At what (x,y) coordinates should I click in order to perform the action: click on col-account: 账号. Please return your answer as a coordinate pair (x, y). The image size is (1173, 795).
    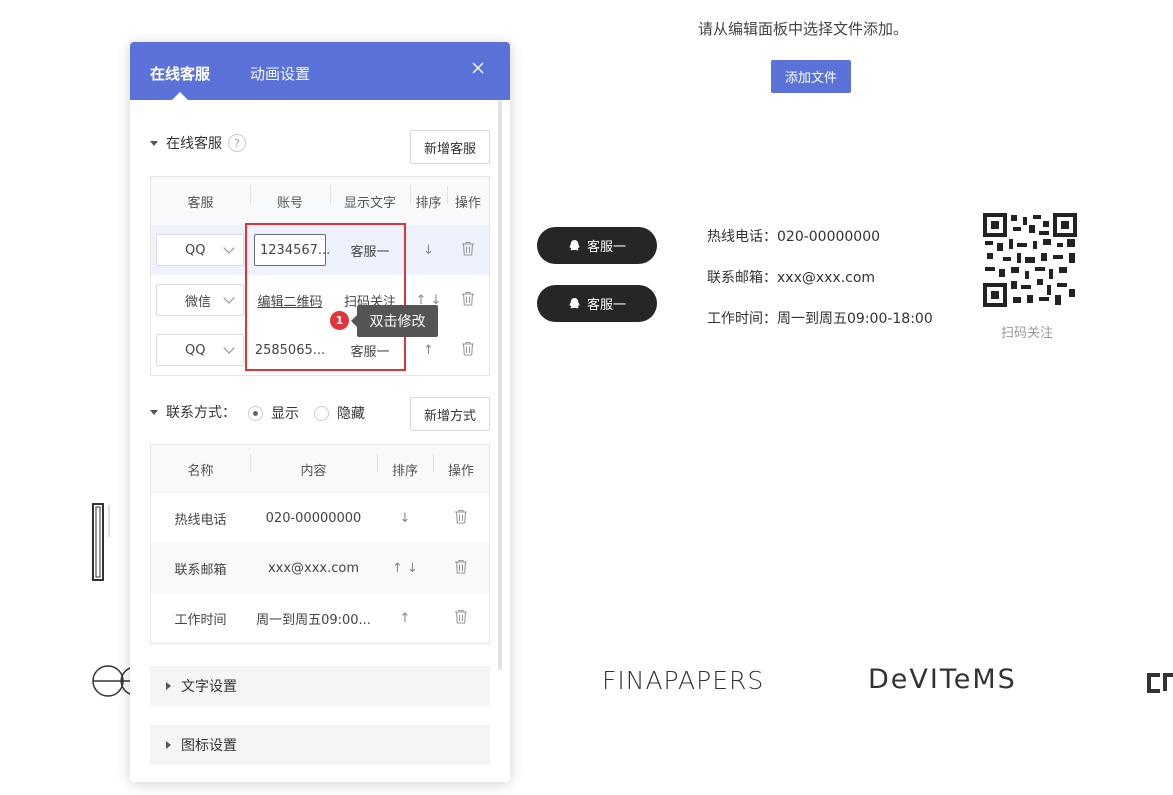
    Looking at the image, I should click on (290, 198).